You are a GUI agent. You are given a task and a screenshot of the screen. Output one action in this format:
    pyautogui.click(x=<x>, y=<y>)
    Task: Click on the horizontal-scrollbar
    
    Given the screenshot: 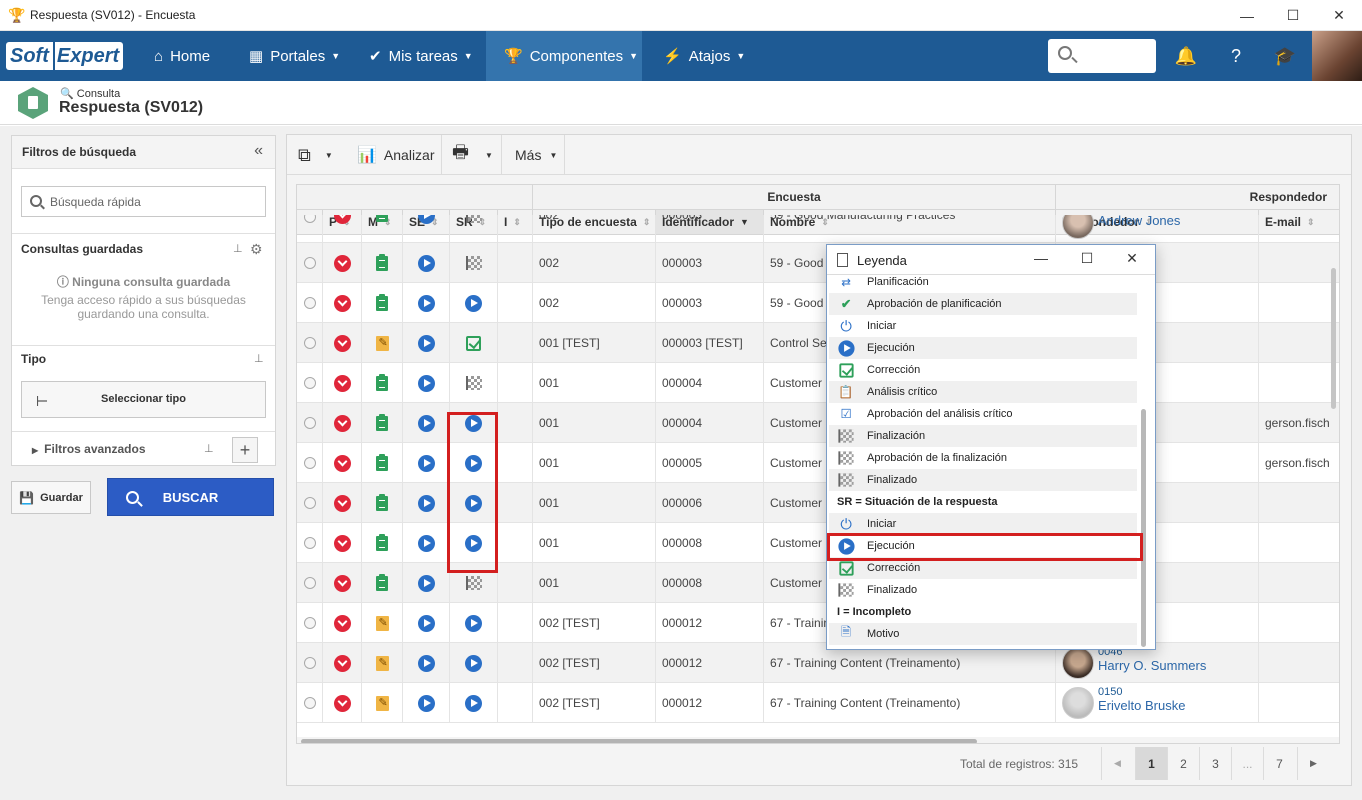 What is the action you would take?
    pyautogui.click(x=818, y=740)
    